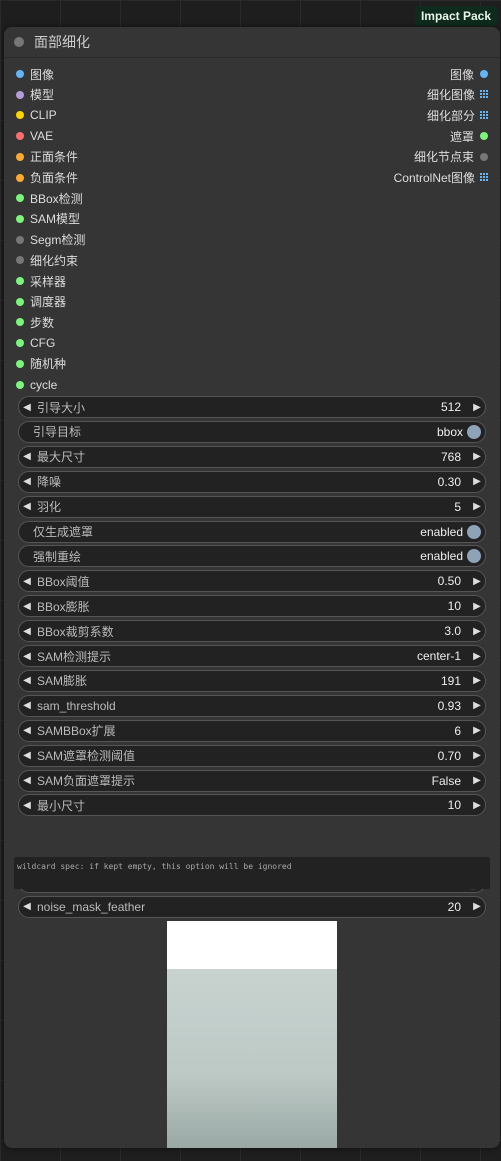 This screenshot has height=1161, width=501. Describe the element at coordinates (443, 656) in the screenshot. I see `widget-value: center-1` at that location.